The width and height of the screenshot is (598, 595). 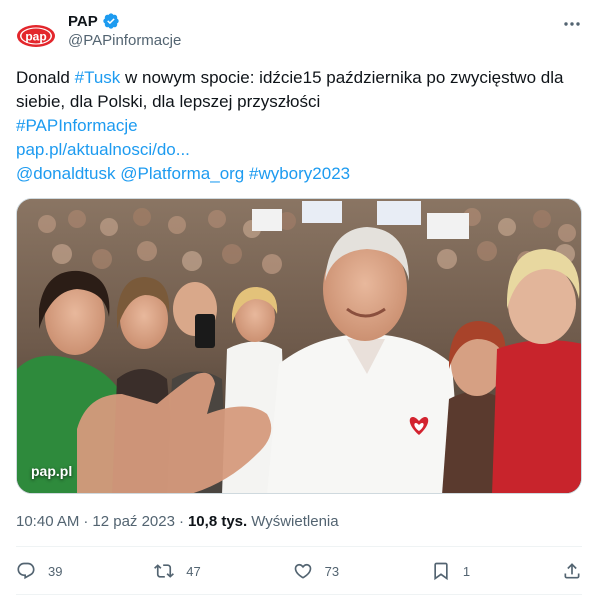 What do you see at coordinates (217, 521) in the screenshot?
I see `views-count: 10,8 tys.` at bounding box center [217, 521].